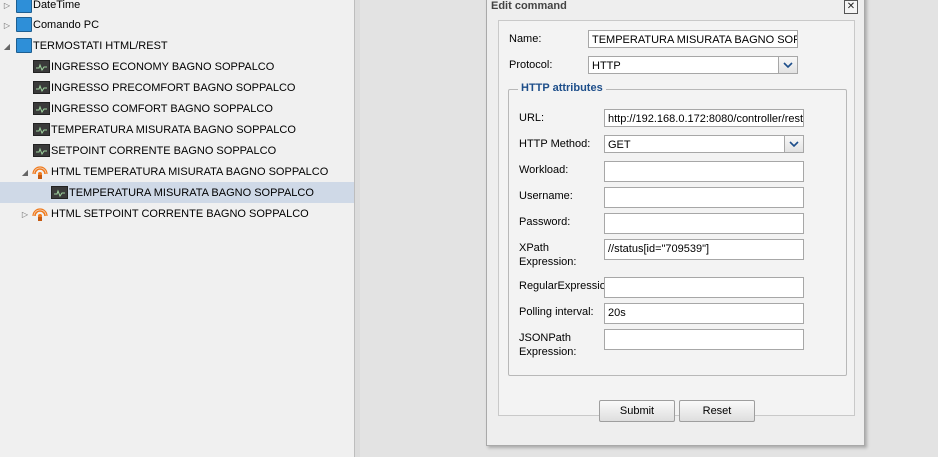 The width and height of the screenshot is (938, 457). I want to click on tree-item-command: INGRESSO ECONOMY BAGNO SOPPALCO, so click(177, 66).